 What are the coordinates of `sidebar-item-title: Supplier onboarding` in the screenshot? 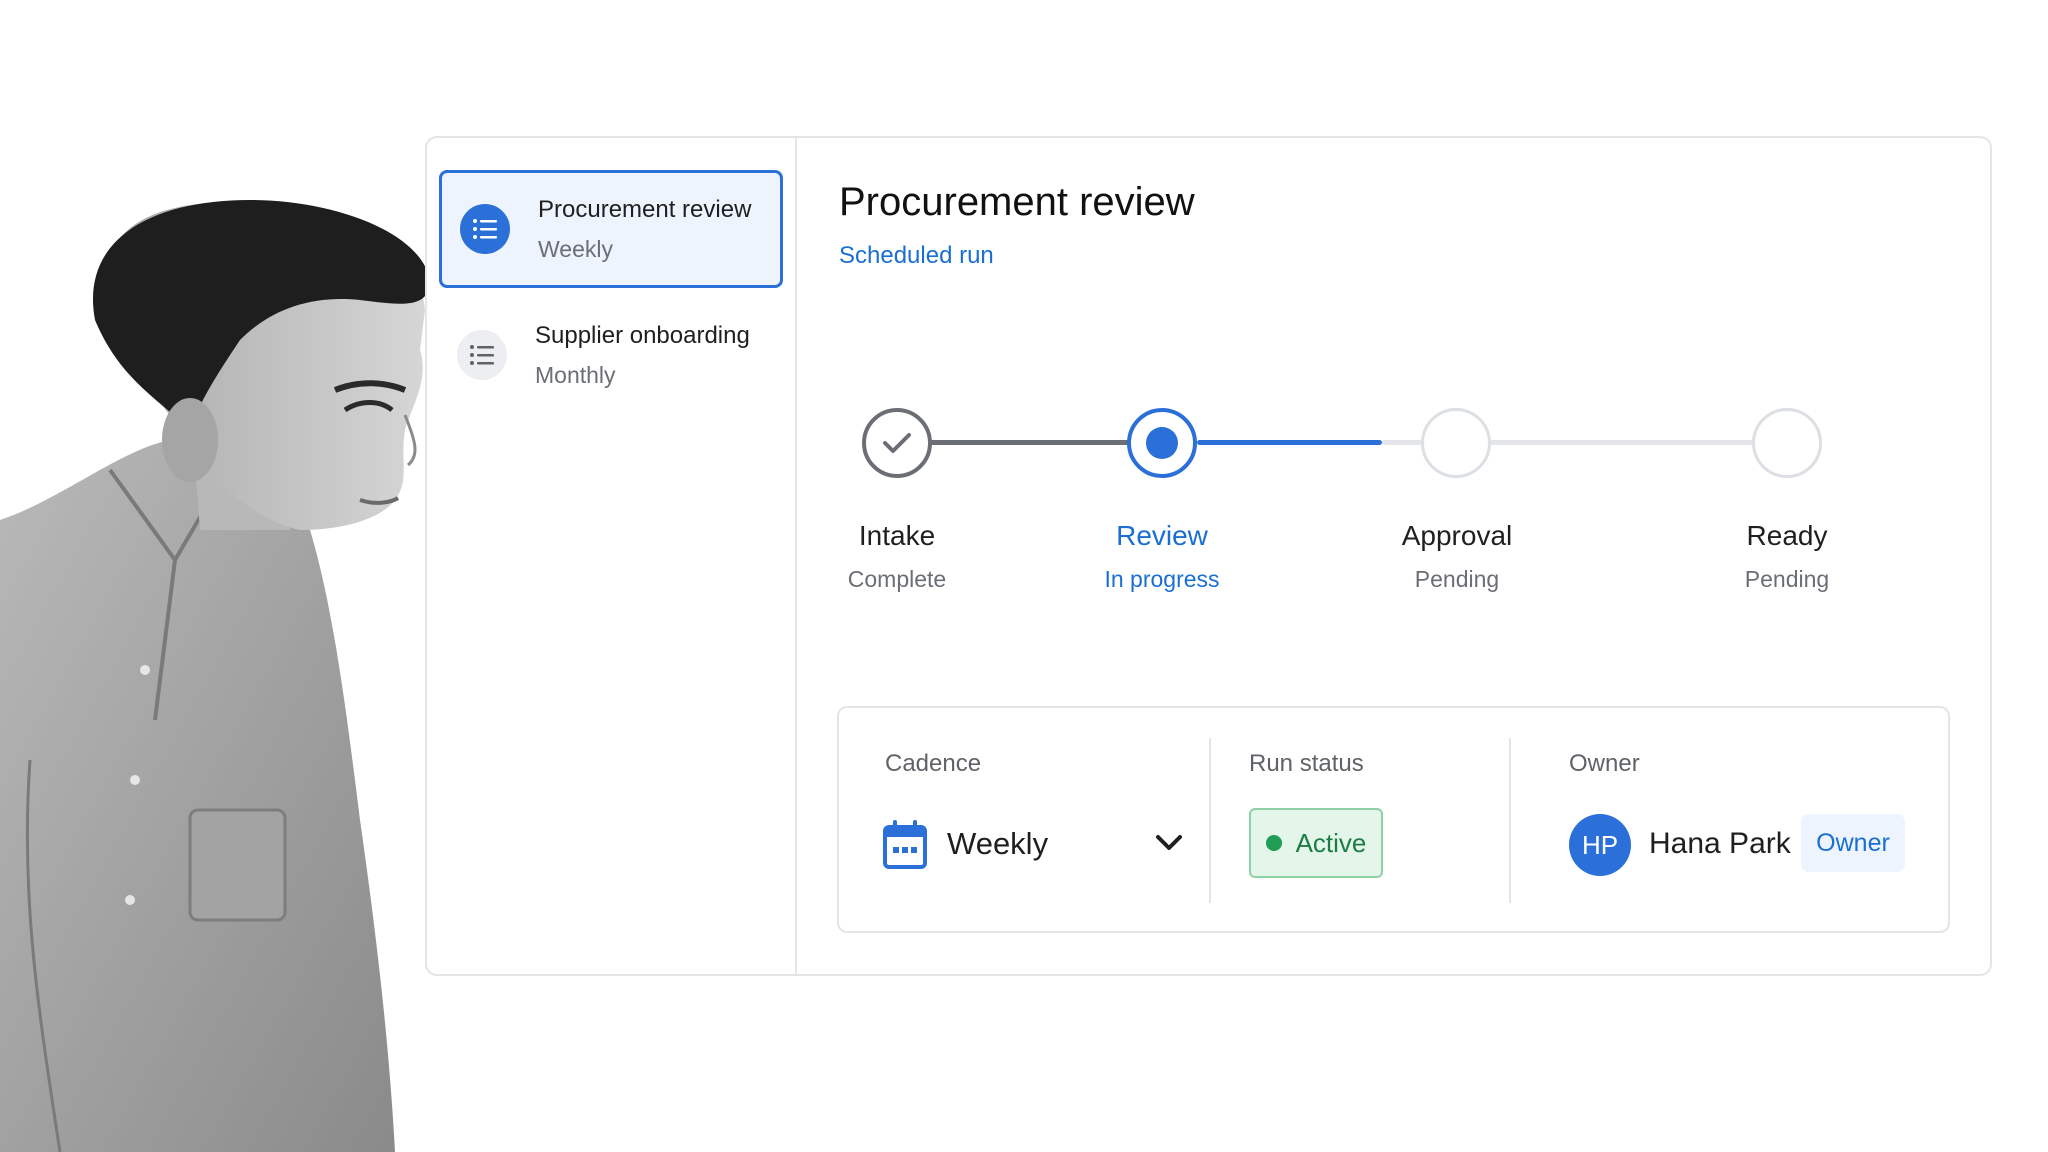 It's located at (642, 335).